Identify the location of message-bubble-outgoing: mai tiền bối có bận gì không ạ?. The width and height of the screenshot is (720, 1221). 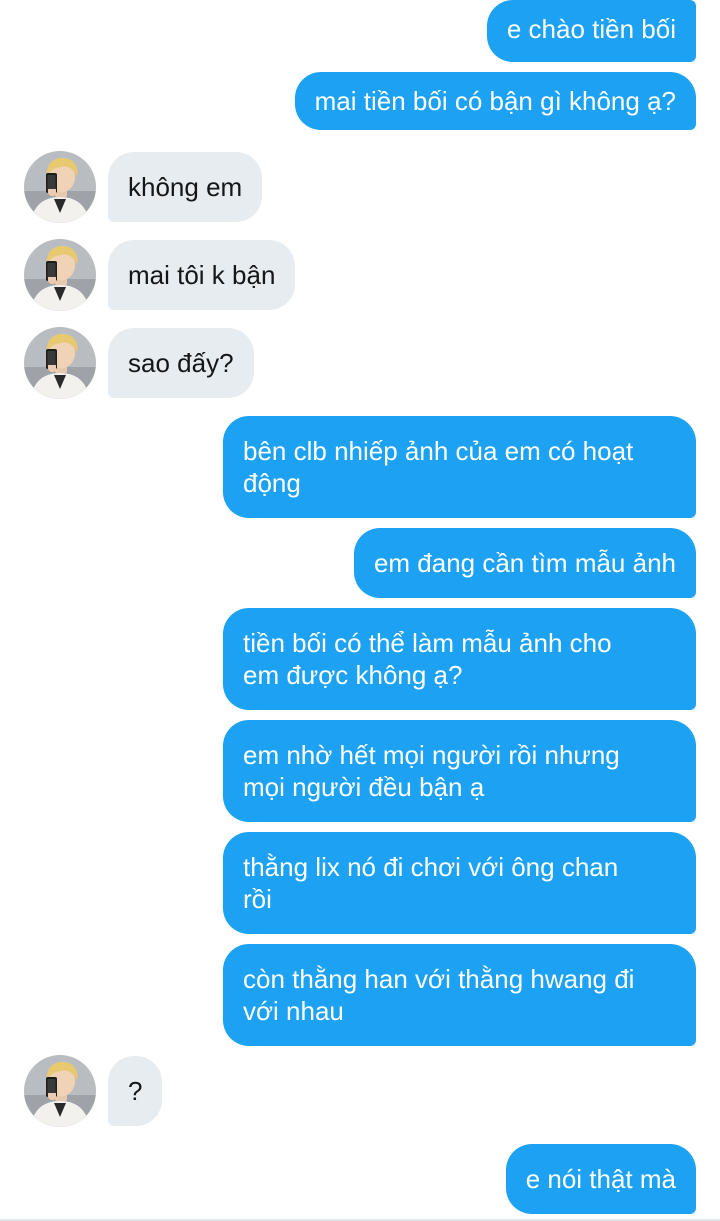
(495, 101).